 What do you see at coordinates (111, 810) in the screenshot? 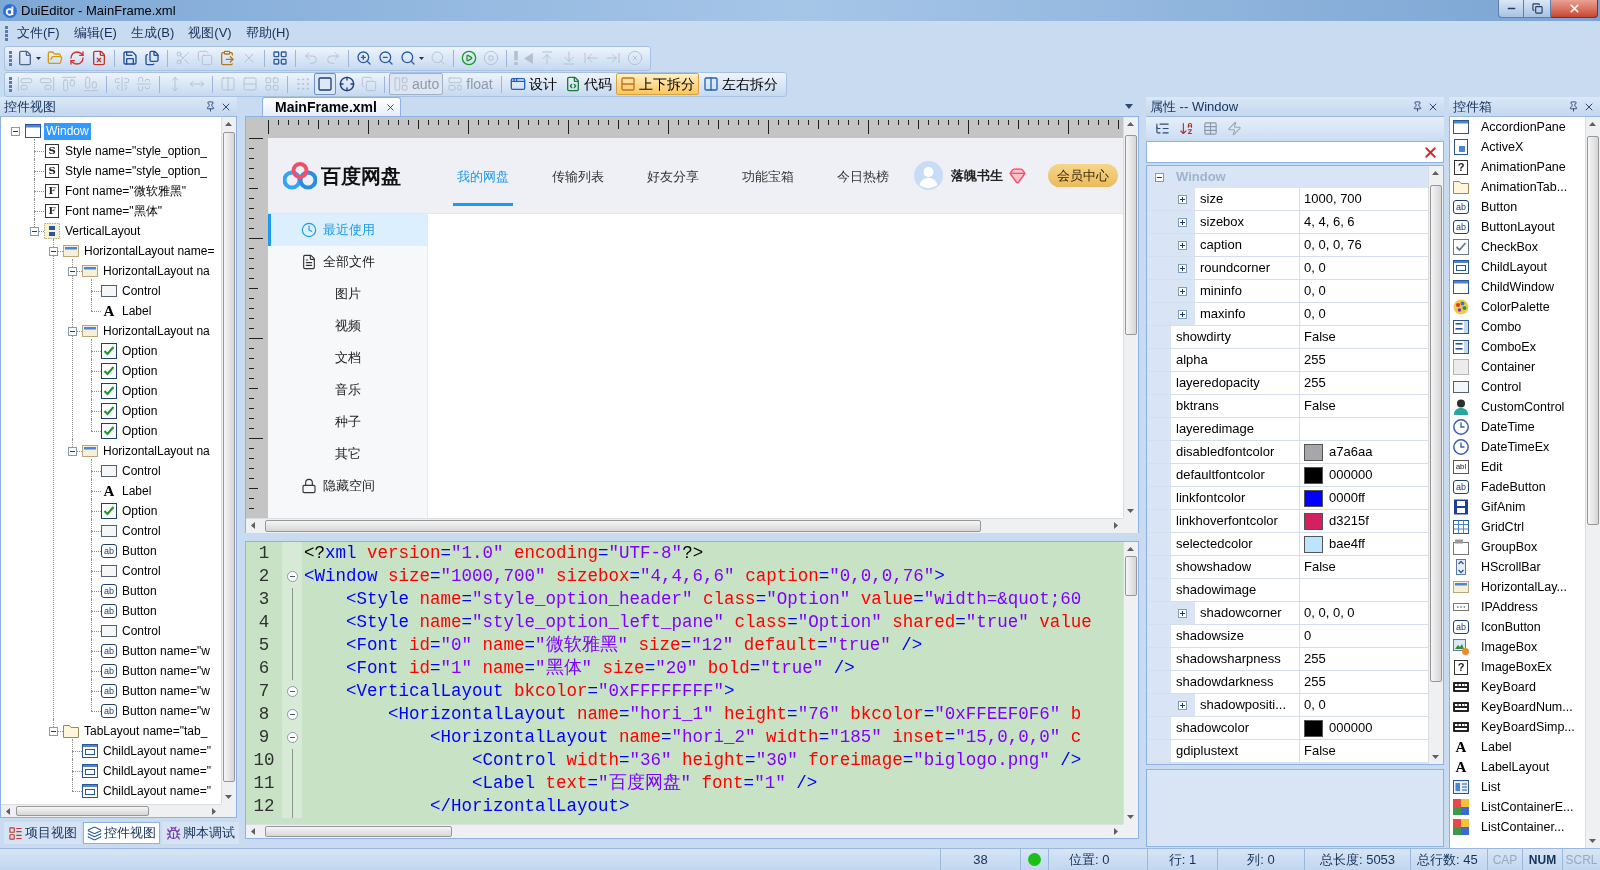
I see `horizontal-scrollbar` at bounding box center [111, 810].